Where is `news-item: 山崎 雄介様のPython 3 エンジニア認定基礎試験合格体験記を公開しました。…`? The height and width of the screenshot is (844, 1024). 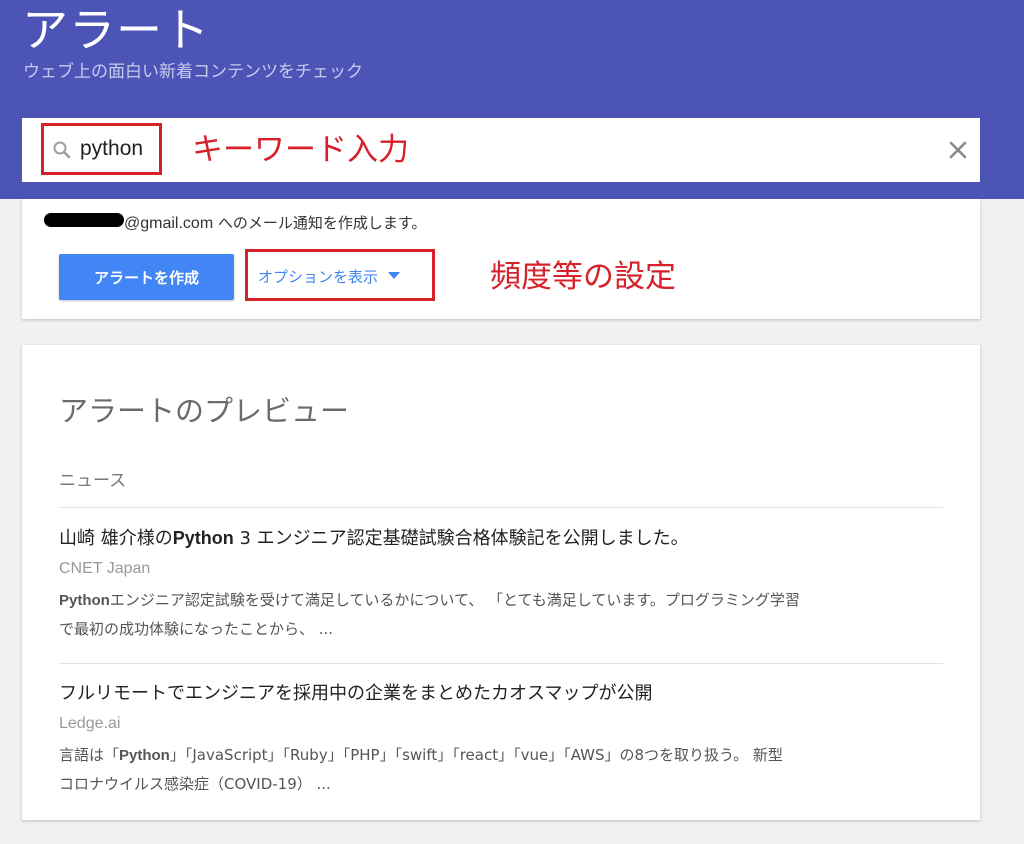
news-item: 山崎 雄介様のPython 3 エンジニア認定基礎試験合格体験記を公開しました。… is located at coordinates (504, 584).